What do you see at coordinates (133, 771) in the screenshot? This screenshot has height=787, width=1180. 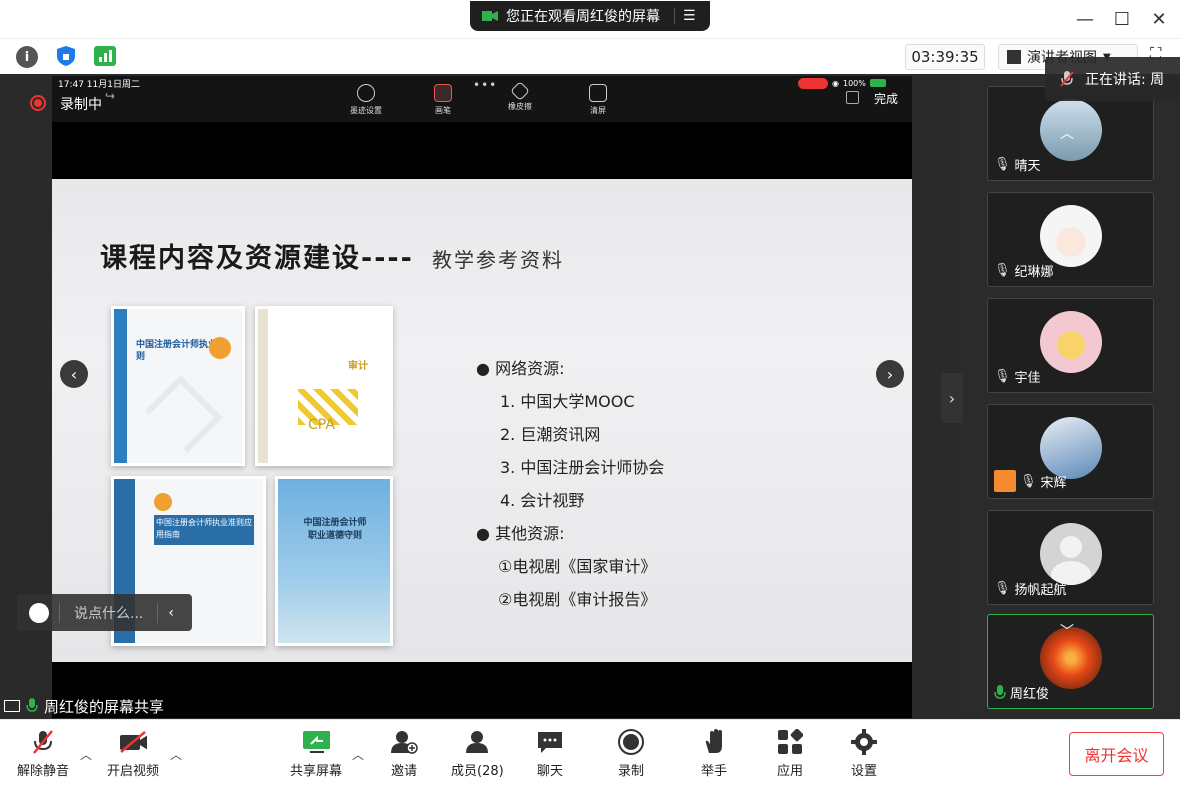 I see `start-video-label: 开启视频` at bounding box center [133, 771].